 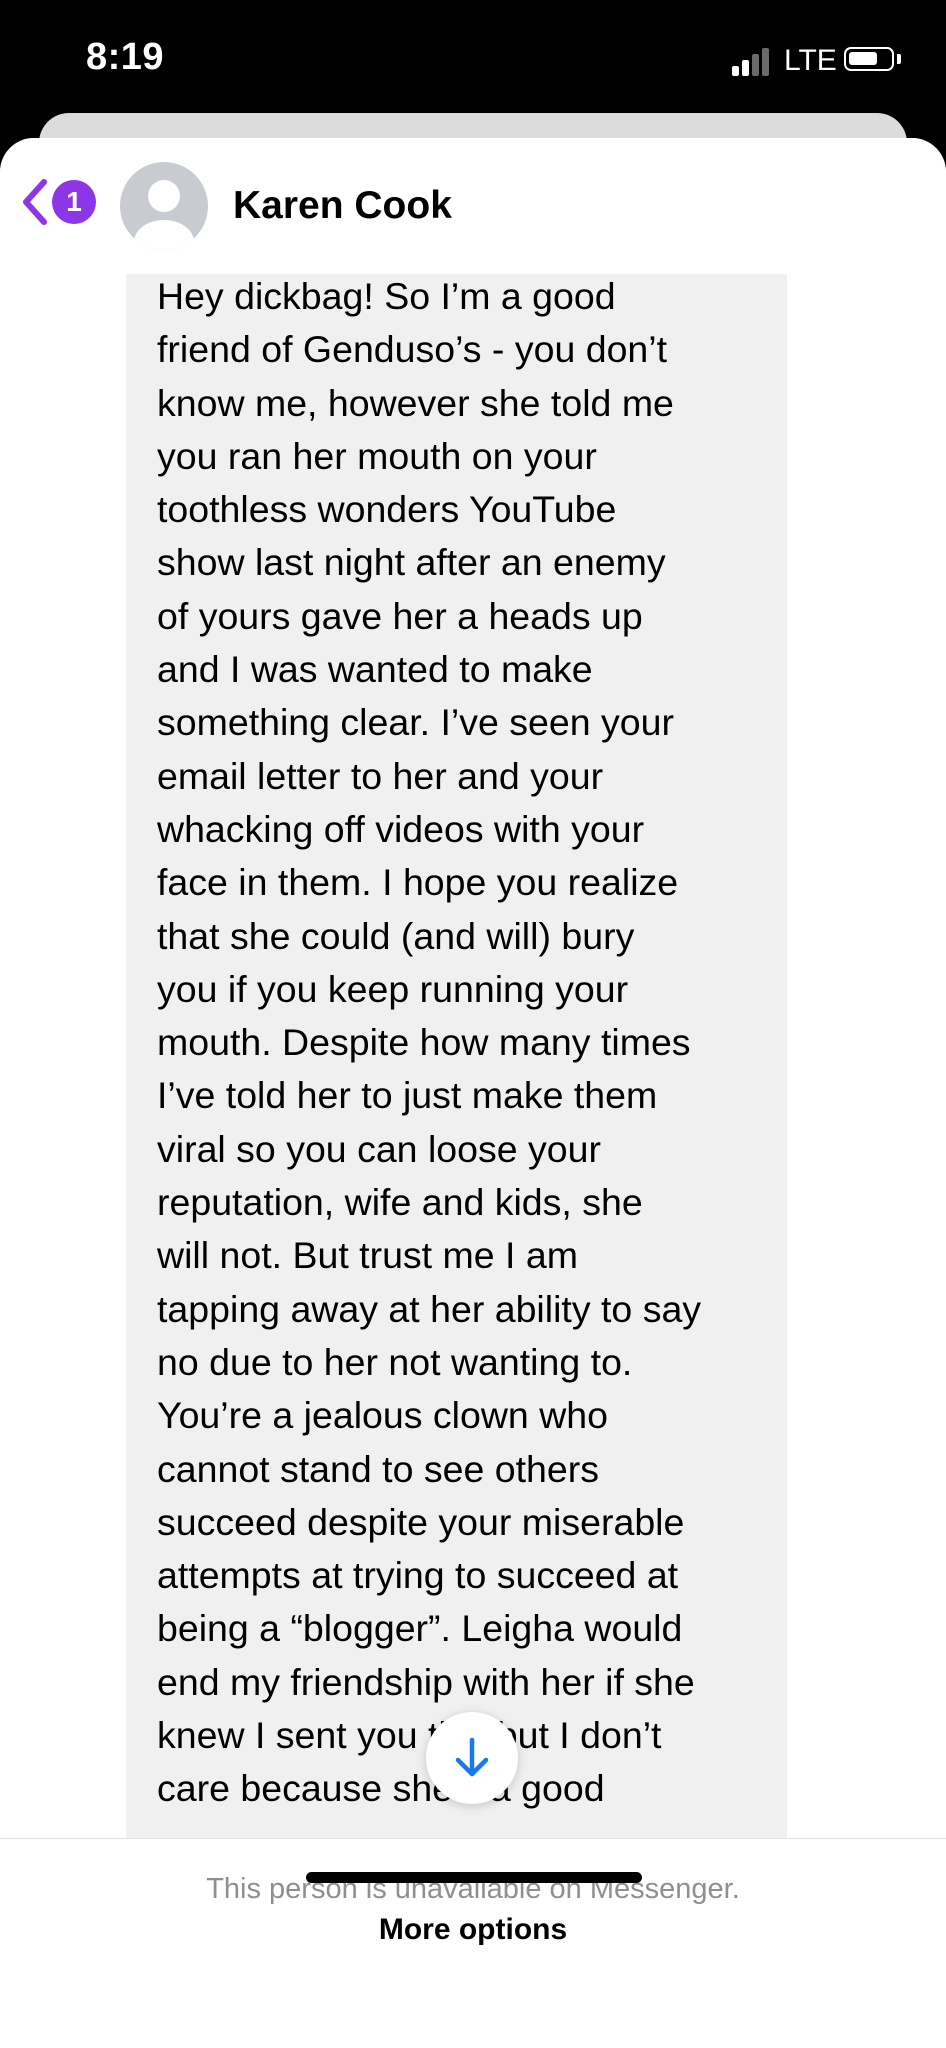 What do you see at coordinates (474, 1877) in the screenshot?
I see `home-indicator` at bounding box center [474, 1877].